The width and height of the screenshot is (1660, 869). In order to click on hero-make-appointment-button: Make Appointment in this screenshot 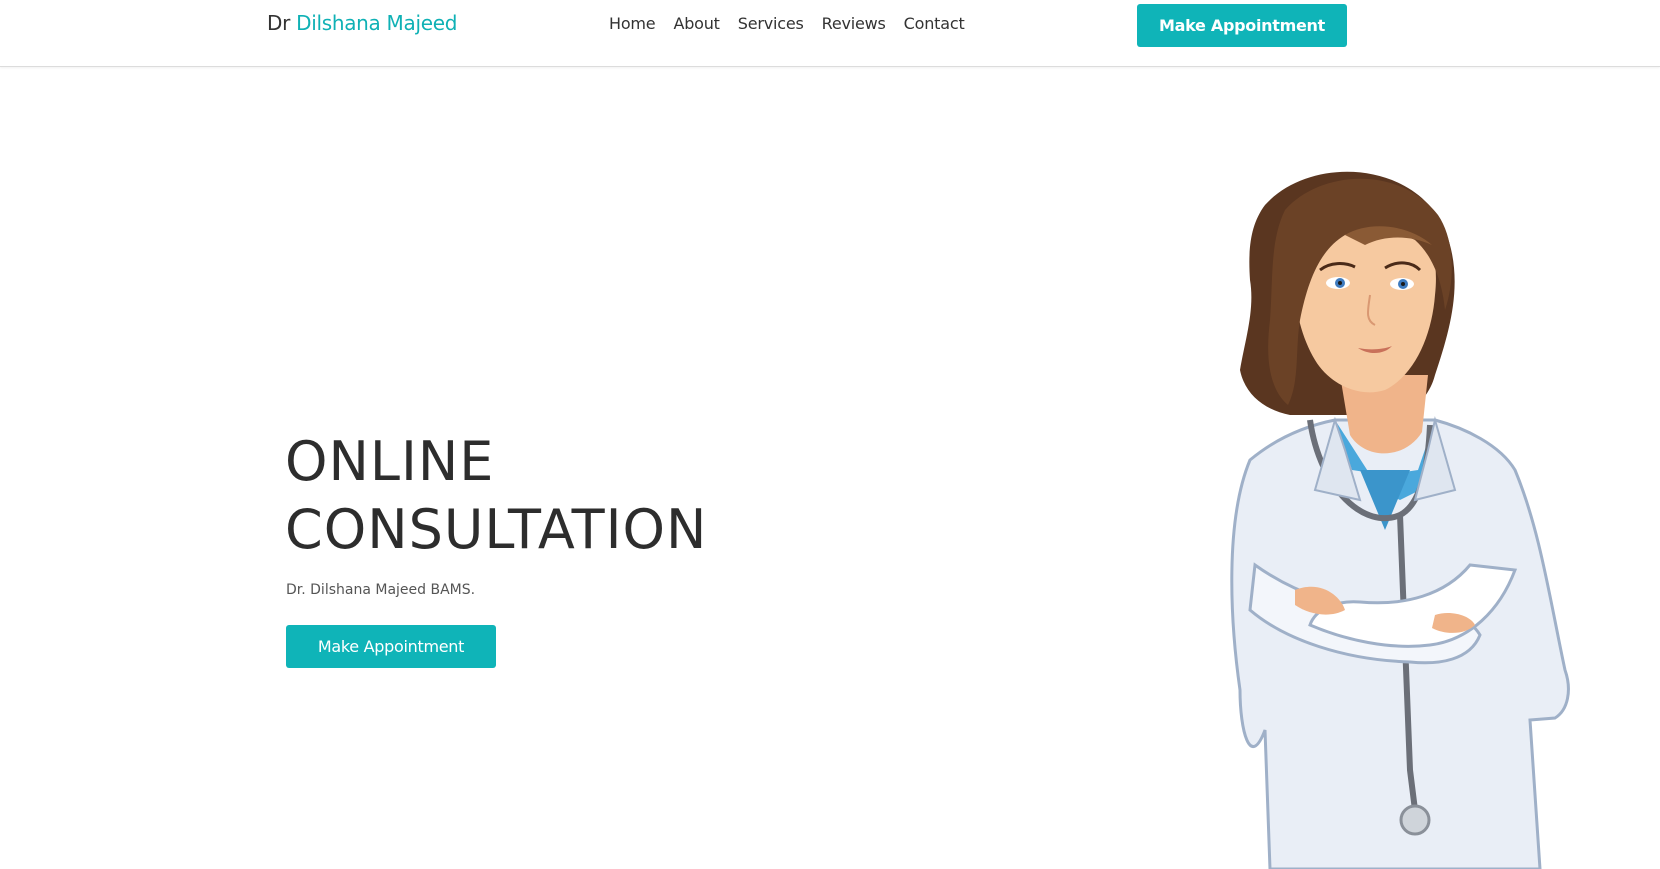, I will do `click(391, 646)`.